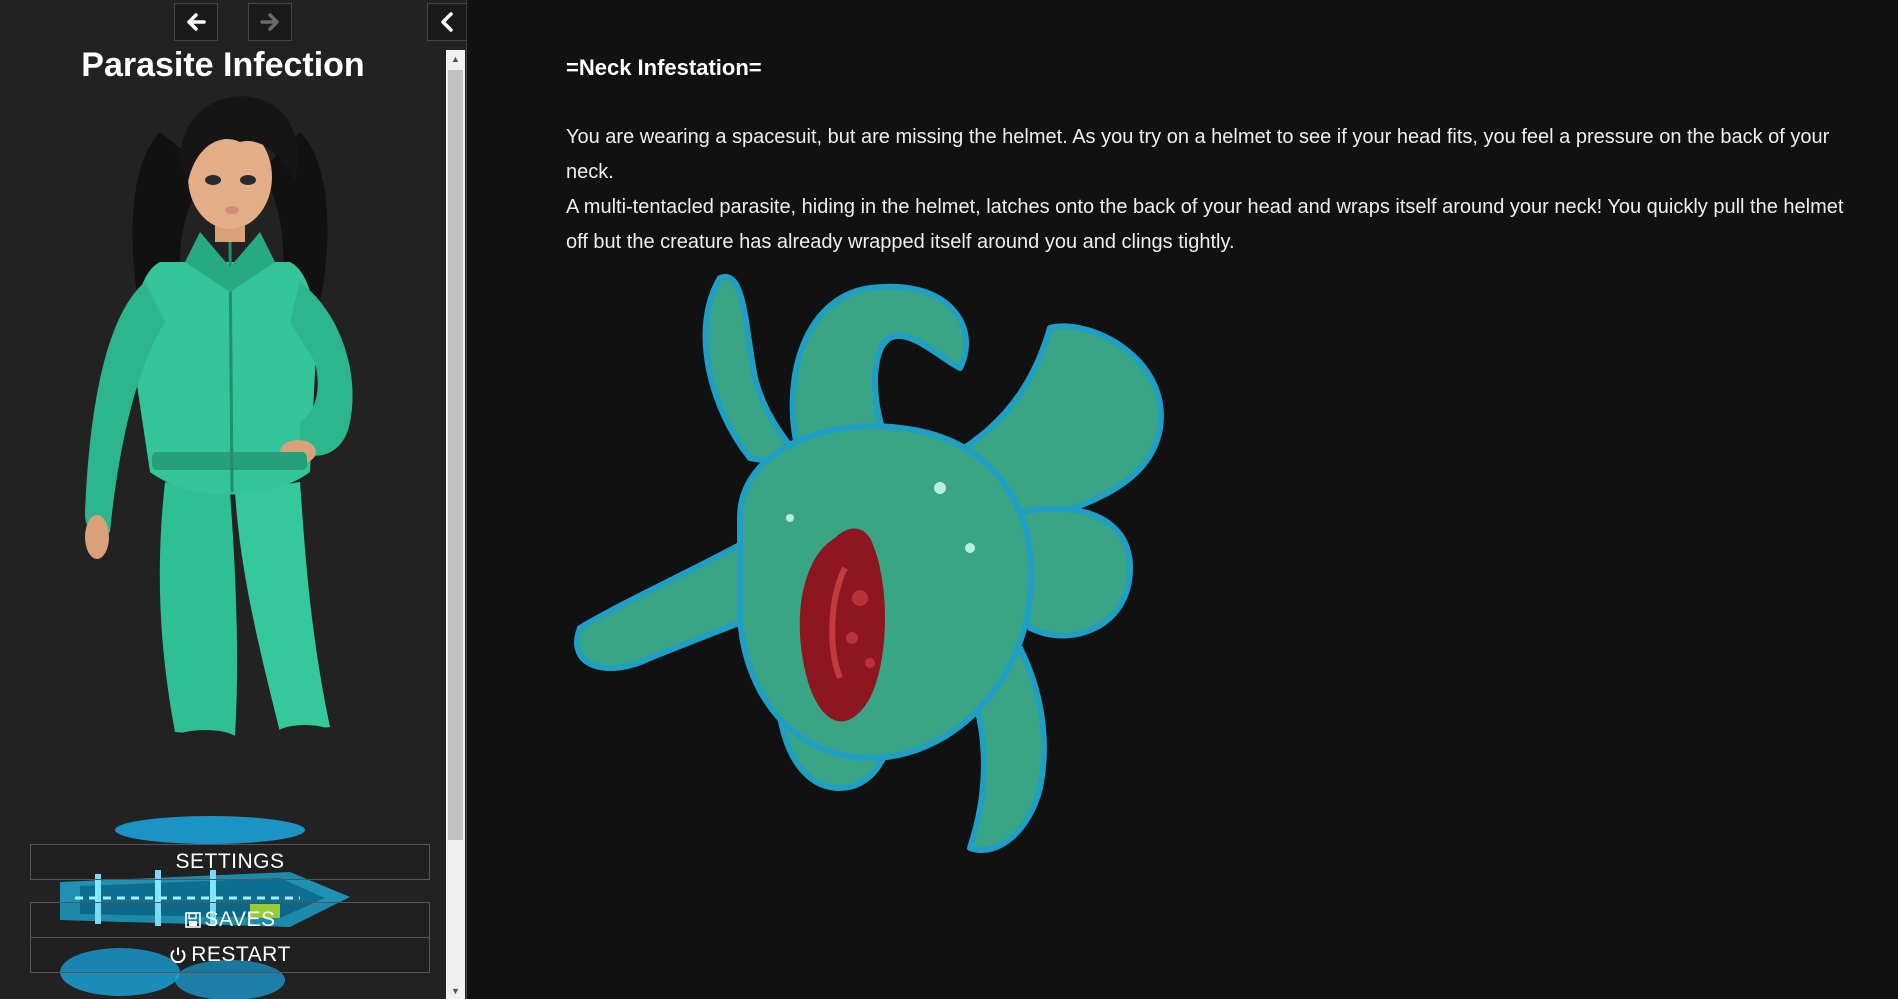  Describe the element at coordinates (664, 67) in the screenshot. I see `passage-heading: =Neck Infestation=` at that location.